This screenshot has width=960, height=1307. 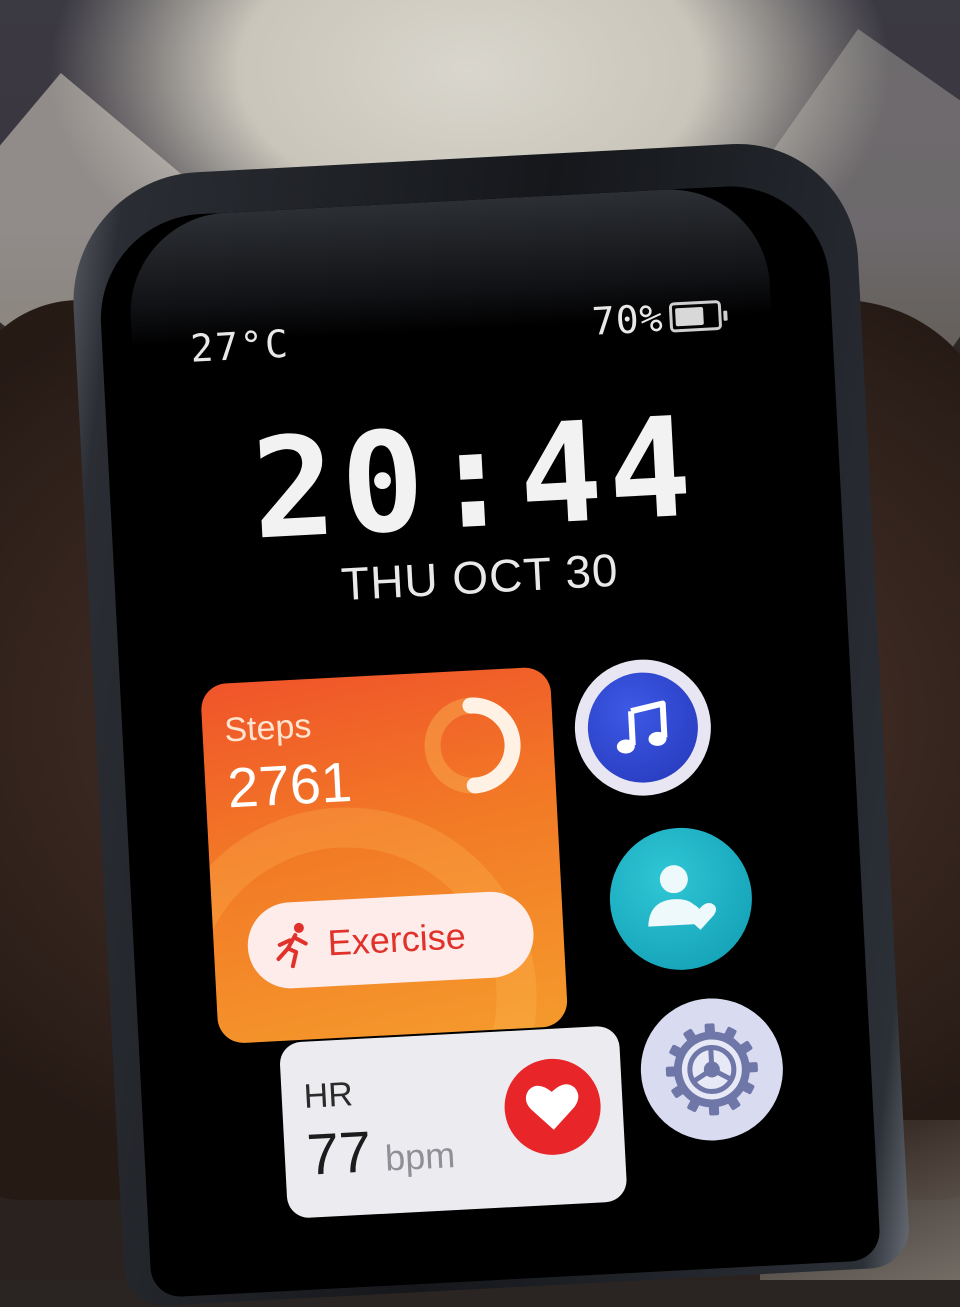 I want to click on music-note-icon, so click(x=642, y=727).